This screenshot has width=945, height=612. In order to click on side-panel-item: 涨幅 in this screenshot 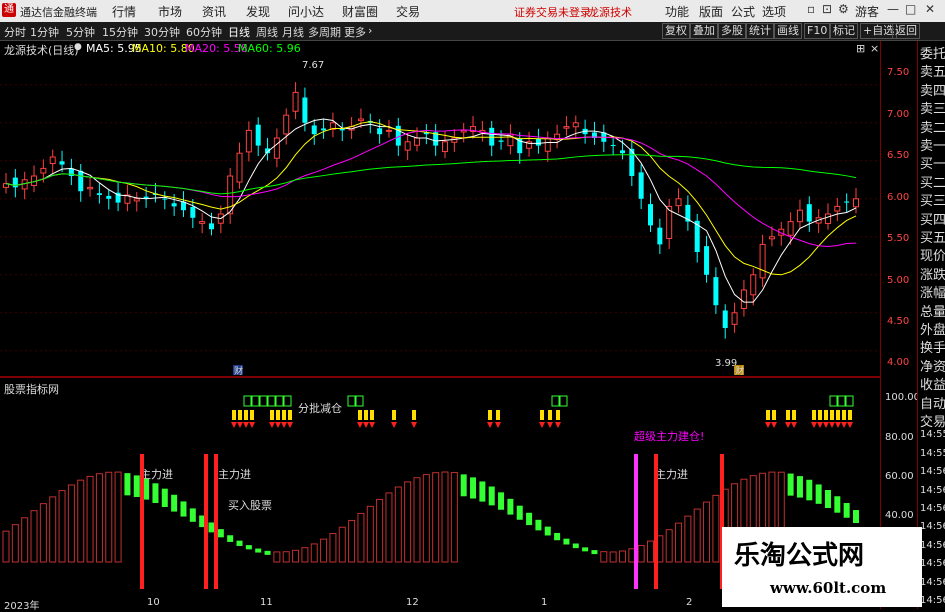, I will do `click(932, 291)`.